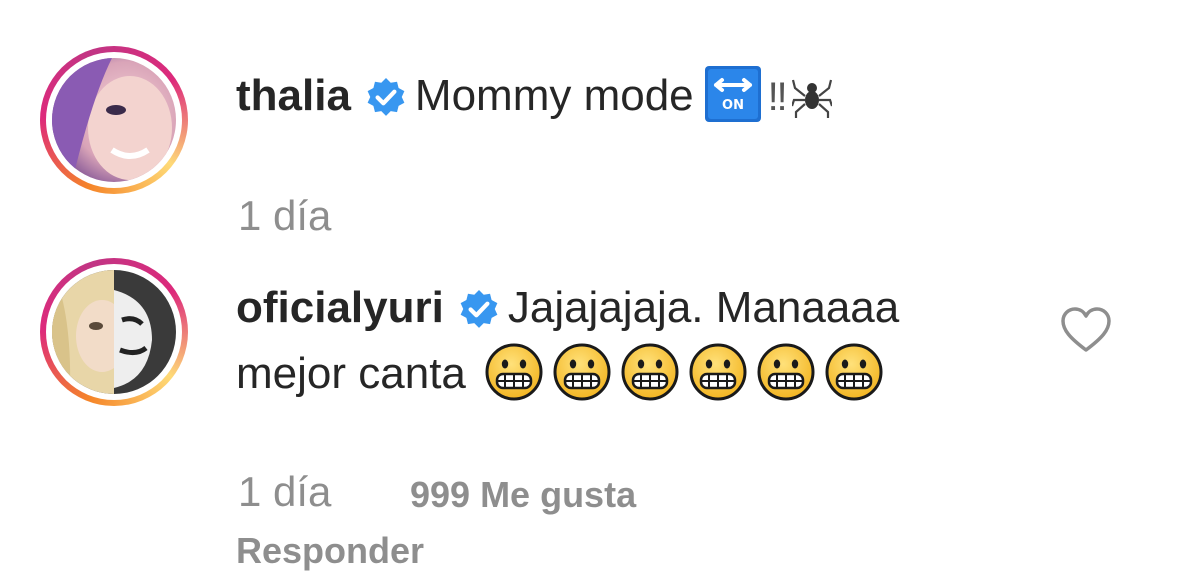  I want to click on comment-thalia: thalia Mommy mode ON ‼, so click(534, 96).